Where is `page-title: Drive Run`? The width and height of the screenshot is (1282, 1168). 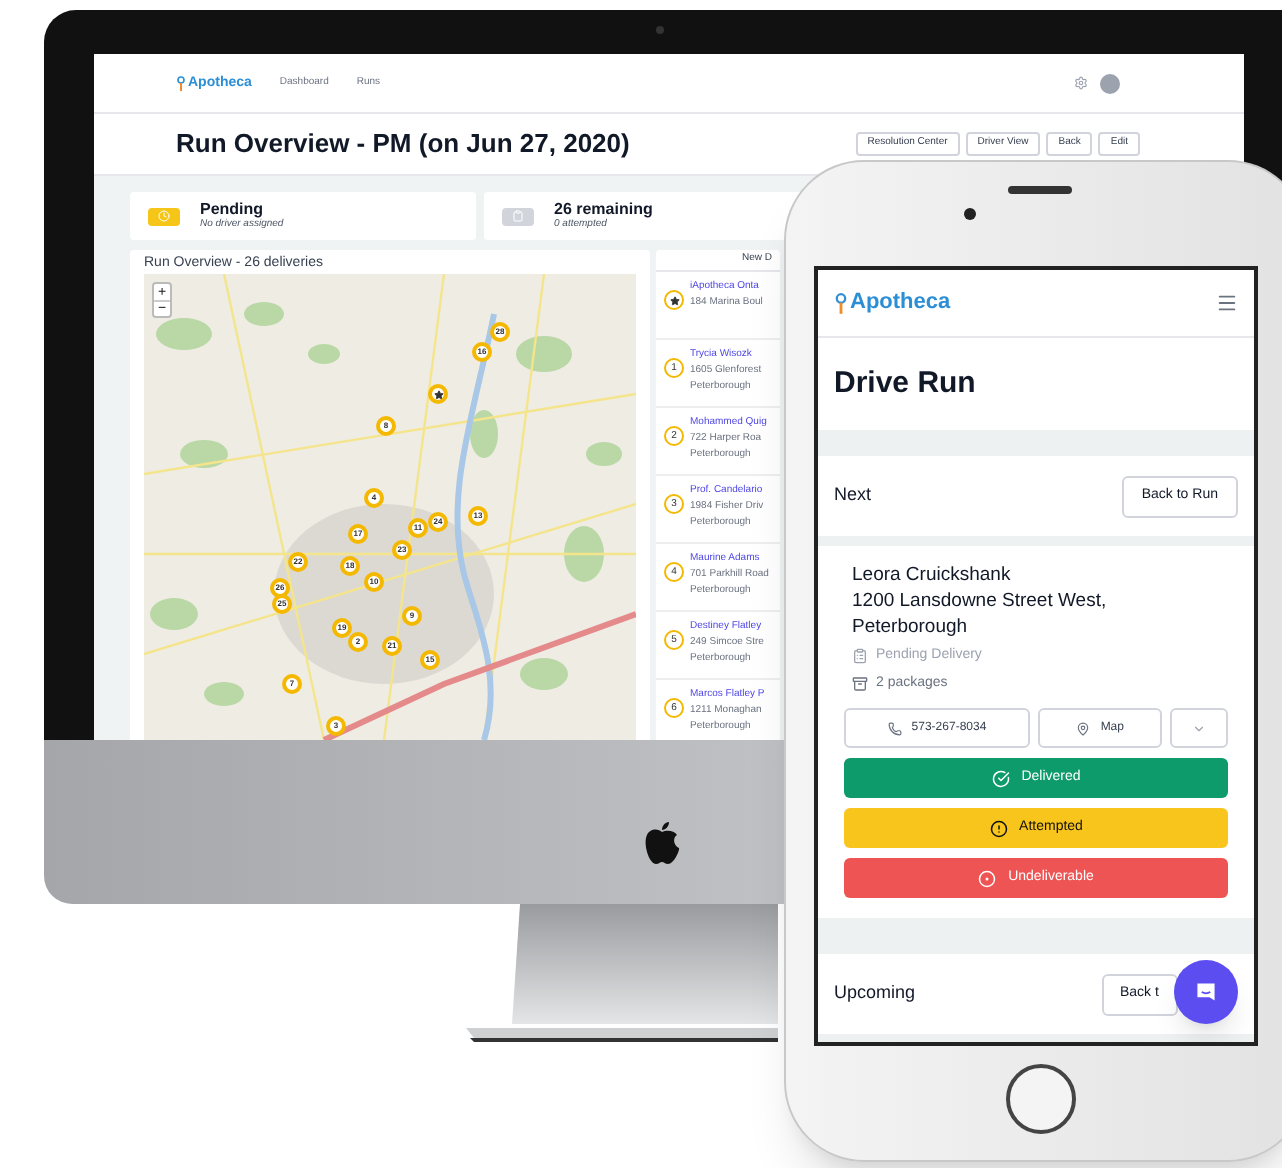 page-title: Drive Run is located at coordinates (905, 383).